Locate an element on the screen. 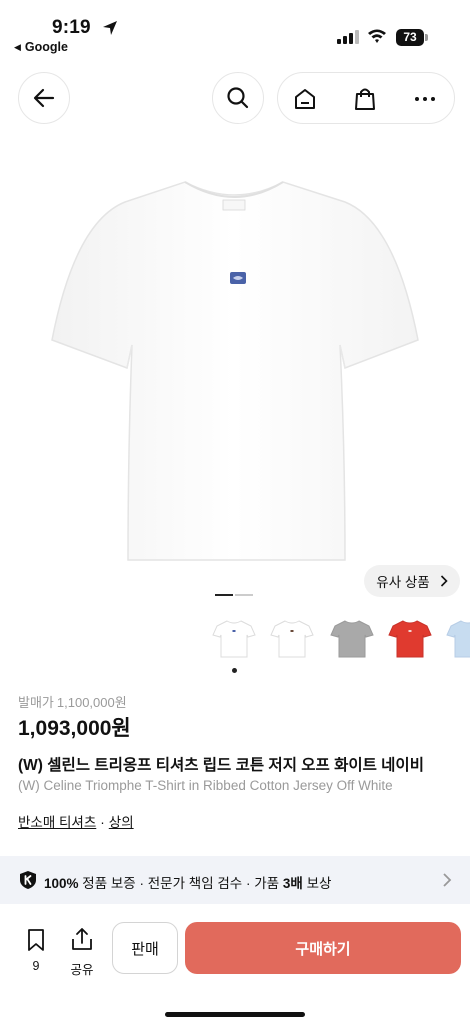 This screenshot has width=470, height=1024. battery-cap is located at coordinates (426, 37).